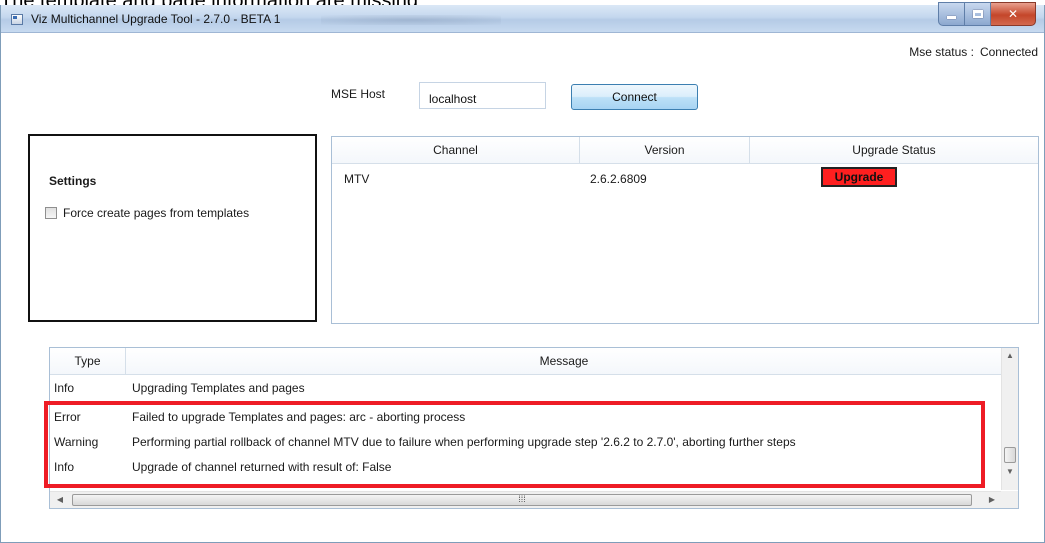 This screenshot has width=1045, height=543. Describe the element at coordinates (1010, 356) in the screenshot. I see `scroll-up-icon: ▲` at that location.